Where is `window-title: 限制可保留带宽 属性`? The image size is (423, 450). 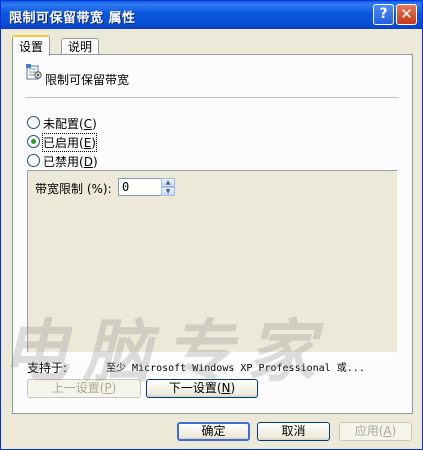
window-title: 限制可保留带宽 属性 is located at coordinates (72, 18).